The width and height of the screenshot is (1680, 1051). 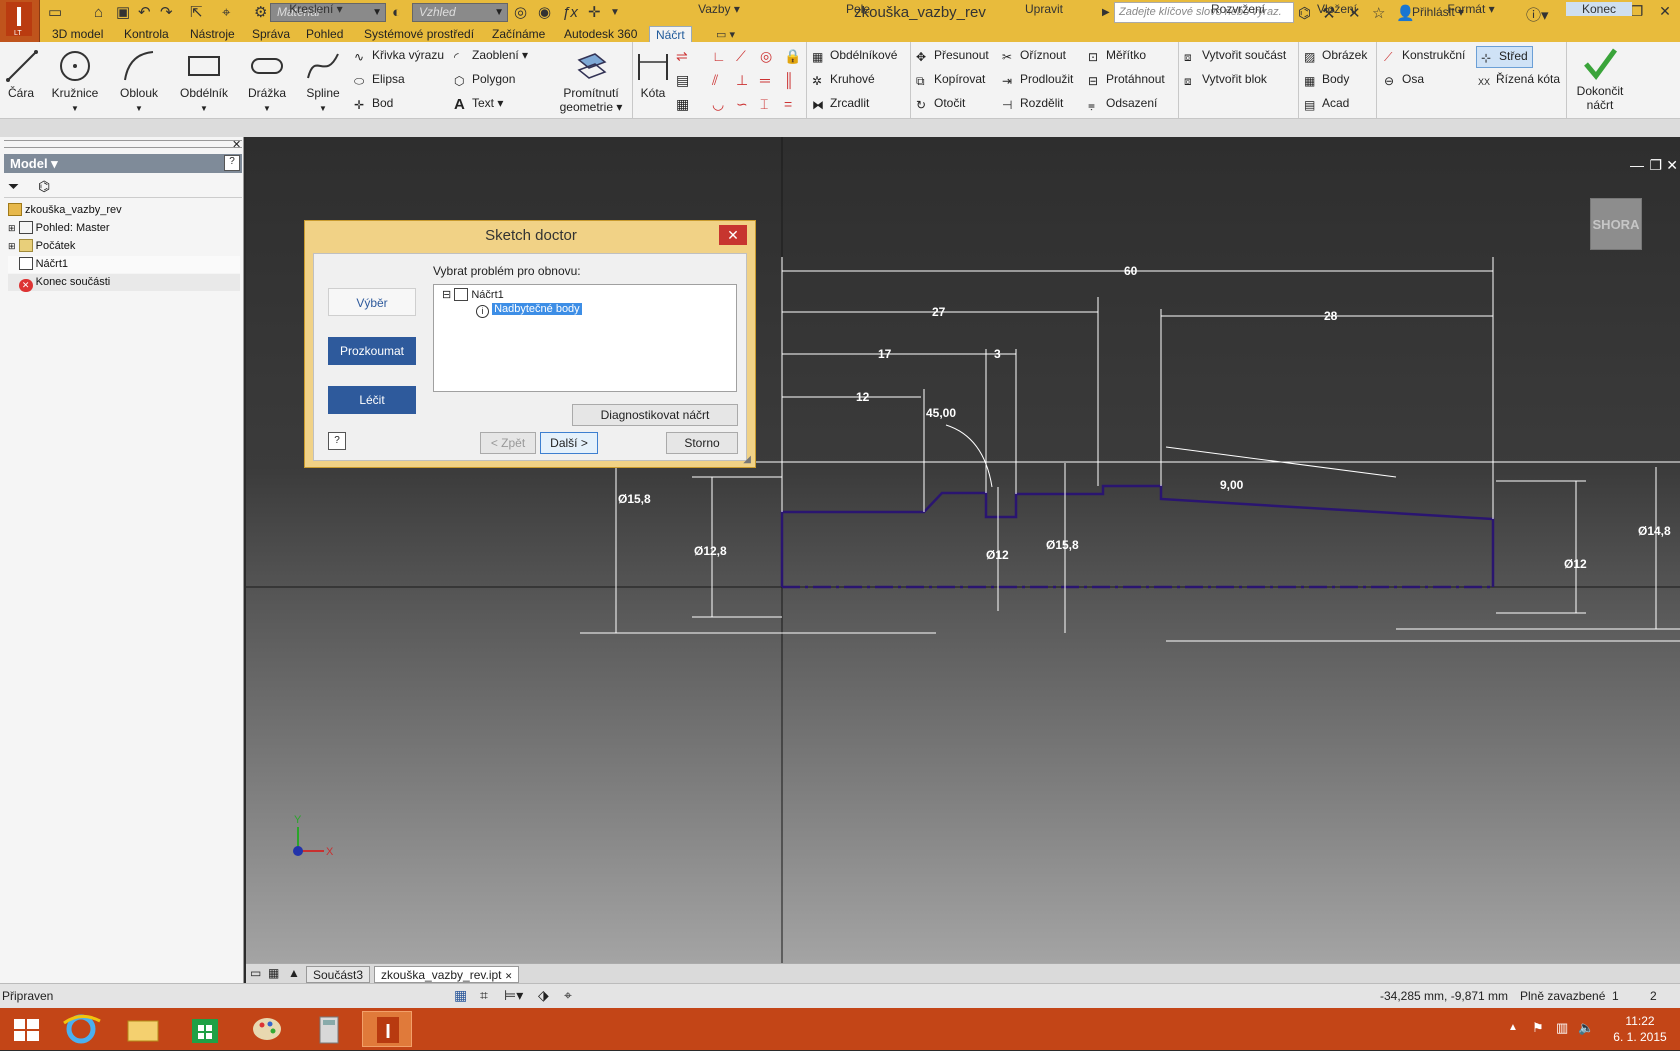 I want to click on doc-tab-zkouska: zkouška_vazby_rev.ipt ✕, so click(x=447, y=974).